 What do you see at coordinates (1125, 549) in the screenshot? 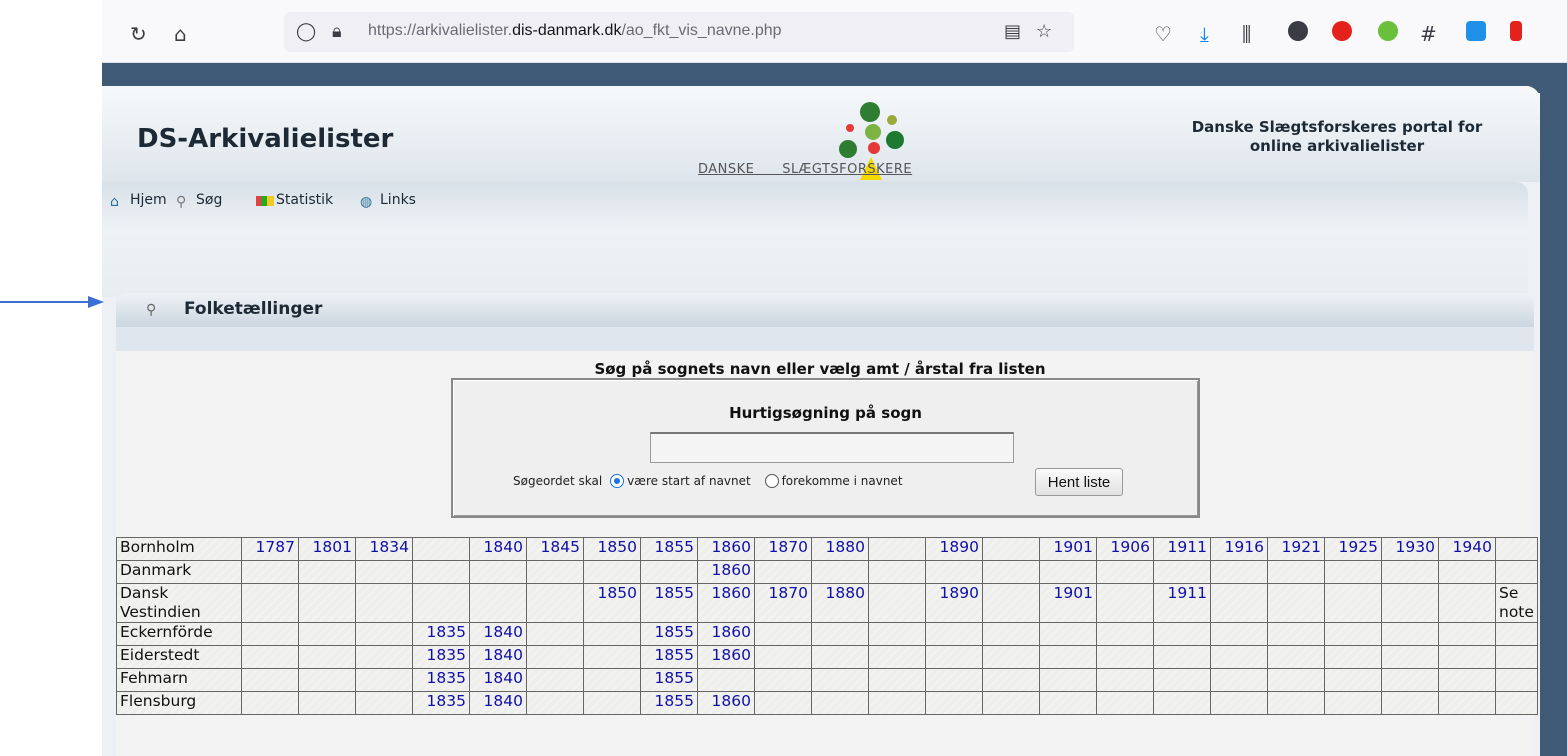
I see `census-year-link: 1906` at bounding box center [1125, 549].